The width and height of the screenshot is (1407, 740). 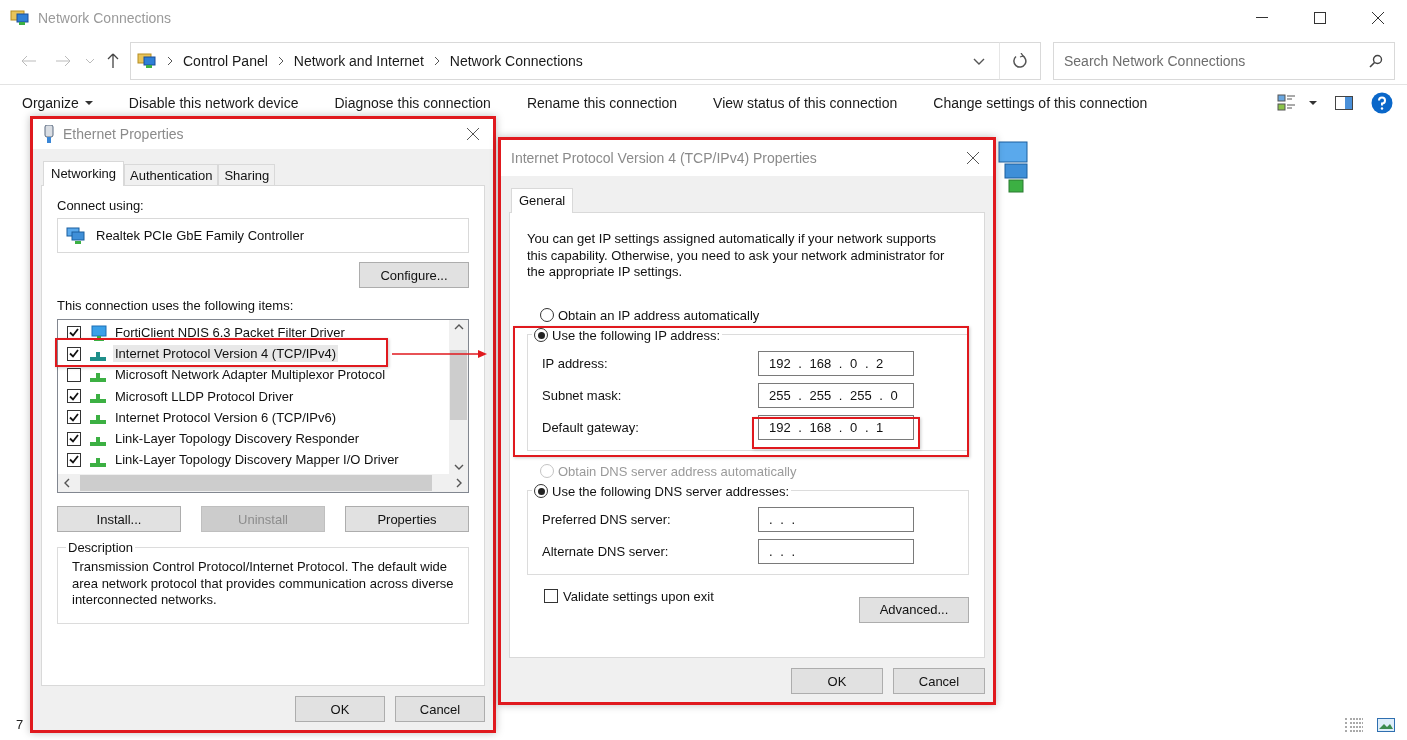 What do you see at coordinates (664, 158) in the screenshot?
I see `dialog-title: Internet Protocol Version 4 (TCP/IPv4) Properties` at bounding box center [664, 158].